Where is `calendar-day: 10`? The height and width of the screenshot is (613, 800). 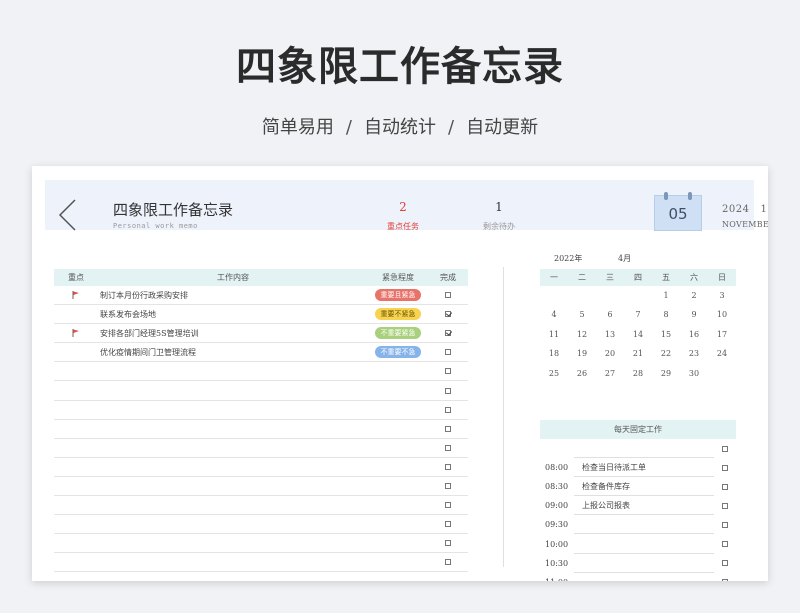
calendar-day: 10 is located at coordinates (722, 314).